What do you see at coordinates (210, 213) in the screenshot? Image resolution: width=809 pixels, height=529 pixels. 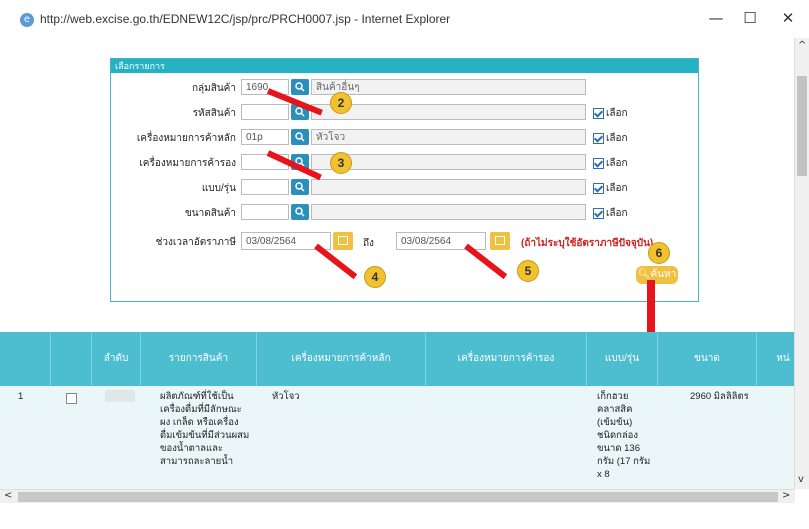 I see `product-size-label: ขนาดสินค้า` at bounding box center [210, 213].